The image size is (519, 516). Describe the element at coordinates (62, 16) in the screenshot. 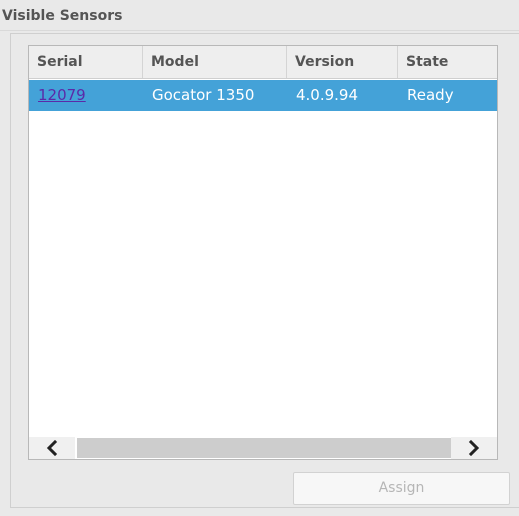

I see `panel-title: Visible Sensors` at that location.